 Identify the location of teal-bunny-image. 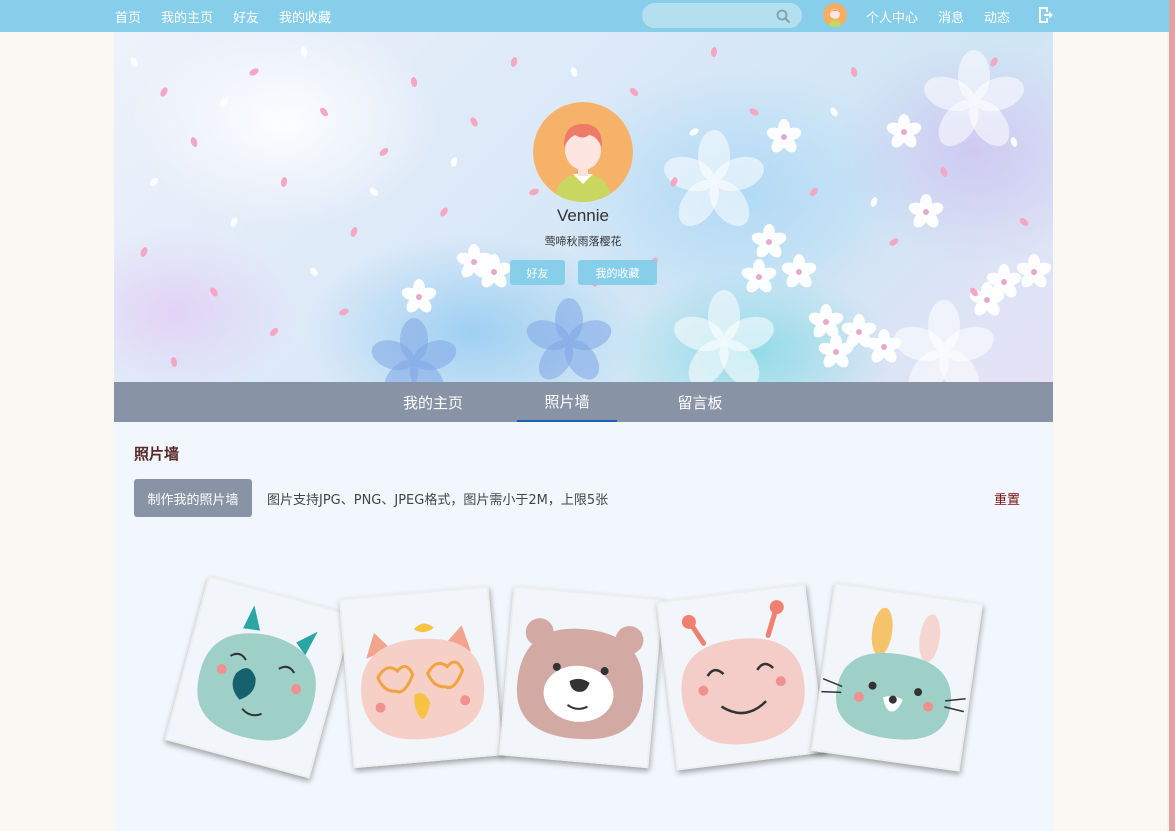
(897, 677).